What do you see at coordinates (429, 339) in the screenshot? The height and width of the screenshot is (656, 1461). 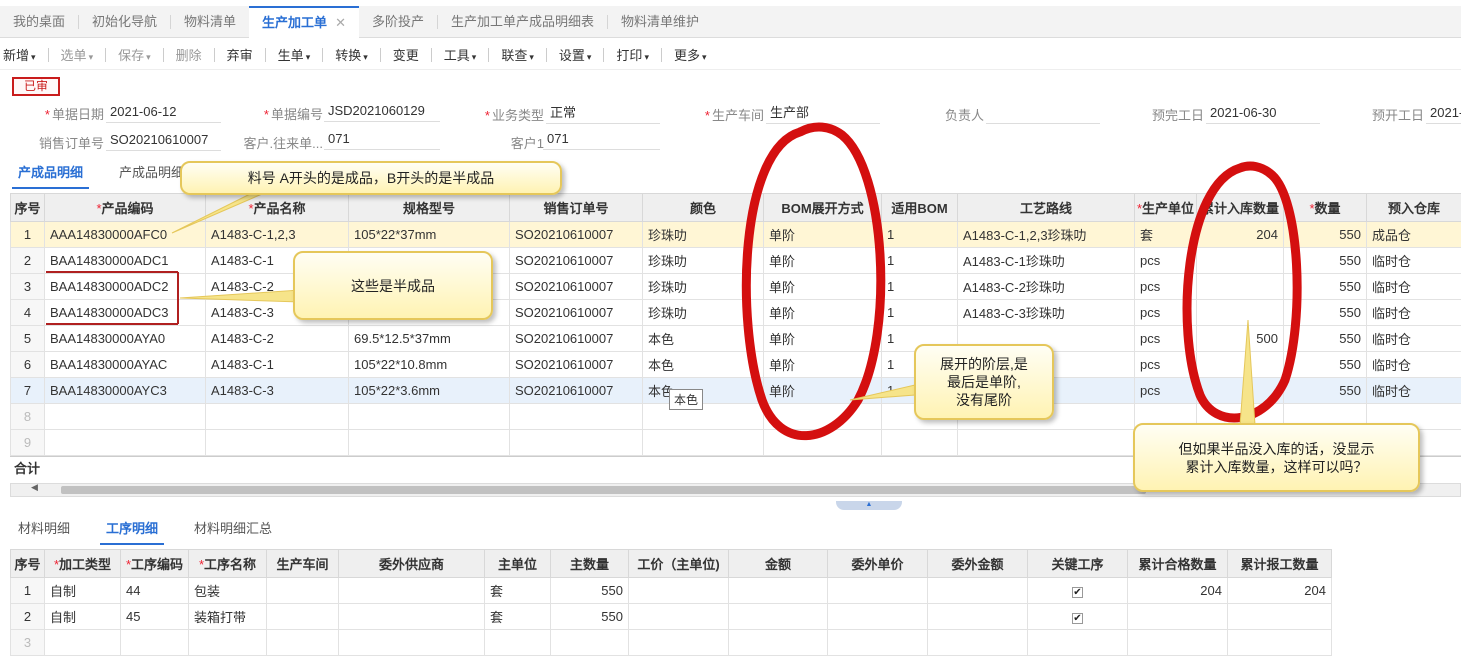 I see `table-cell: 69.5*12.5*37mm` at bounding box center [429, 339].